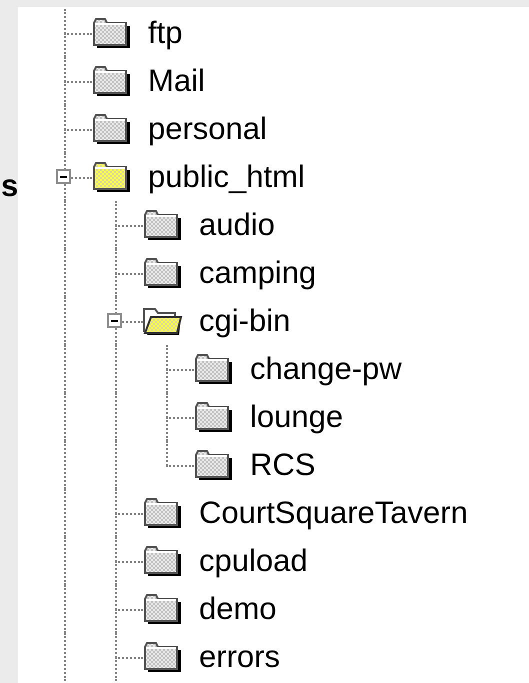  What do you see at coordinates (238, 609) in the screenshot?
I see `tree-item-label: demo` at bounding box center [238, 609].